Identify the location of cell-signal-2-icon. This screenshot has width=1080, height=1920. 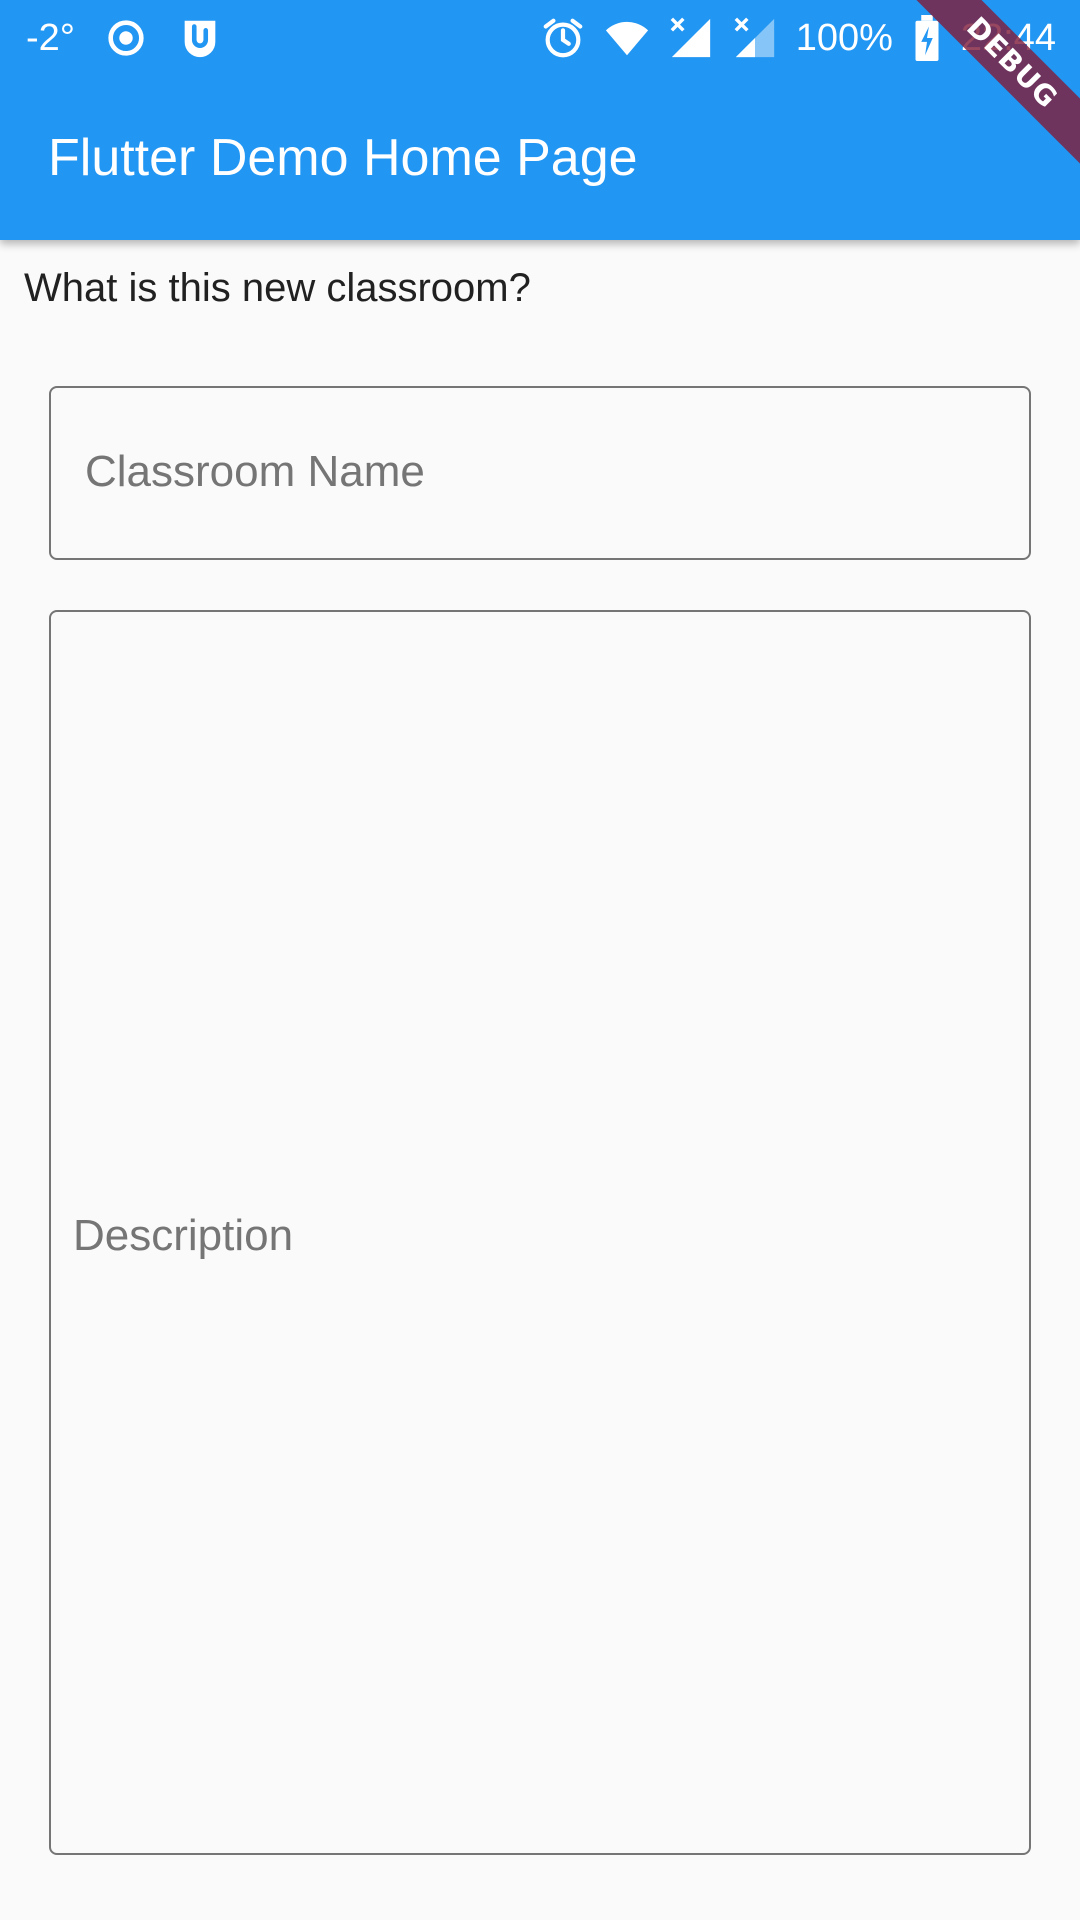
(755, 38).